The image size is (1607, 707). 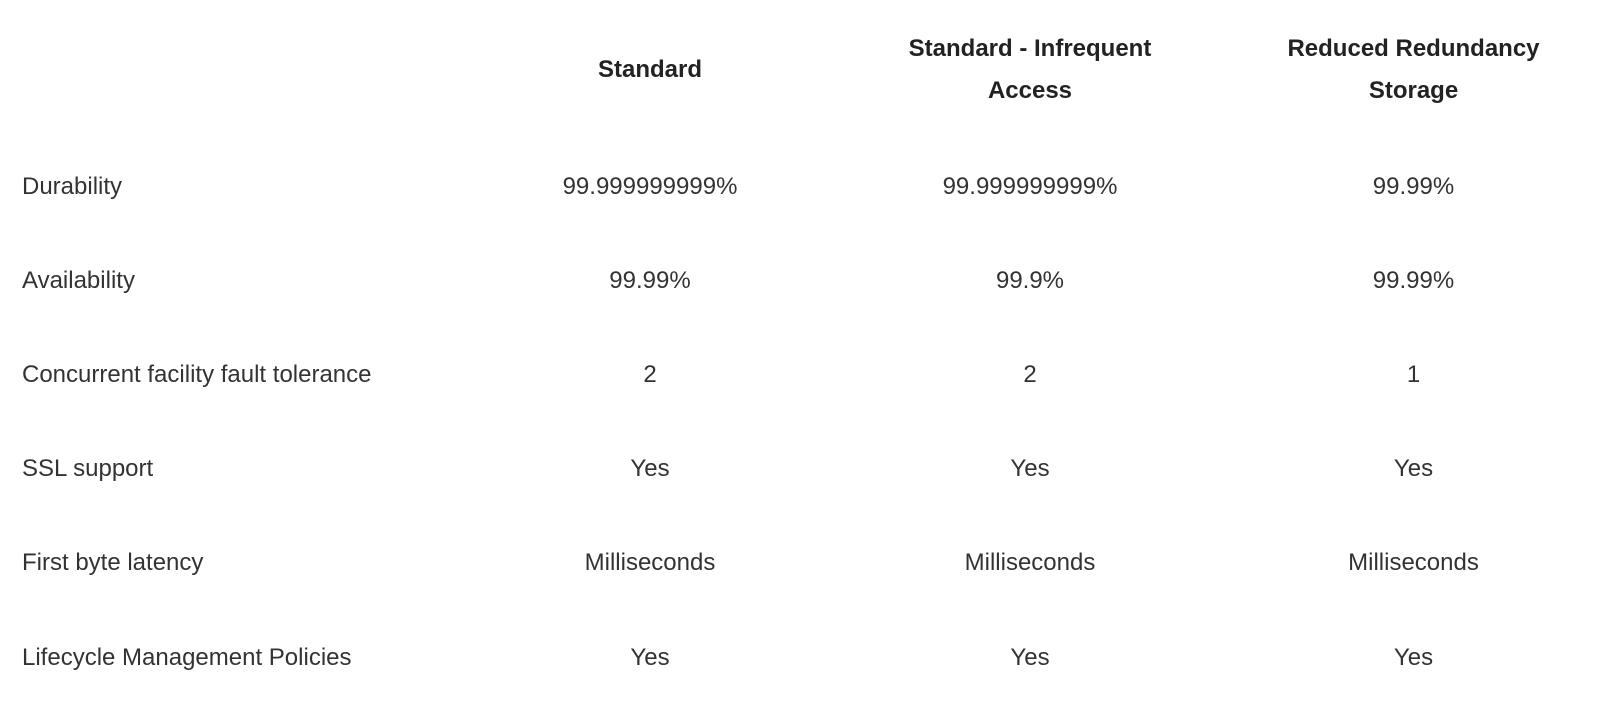 What do you see at coordinates (113, 562) in the screenshot?
I see `row-label: First byte latency` at bounding box center [113, 562].